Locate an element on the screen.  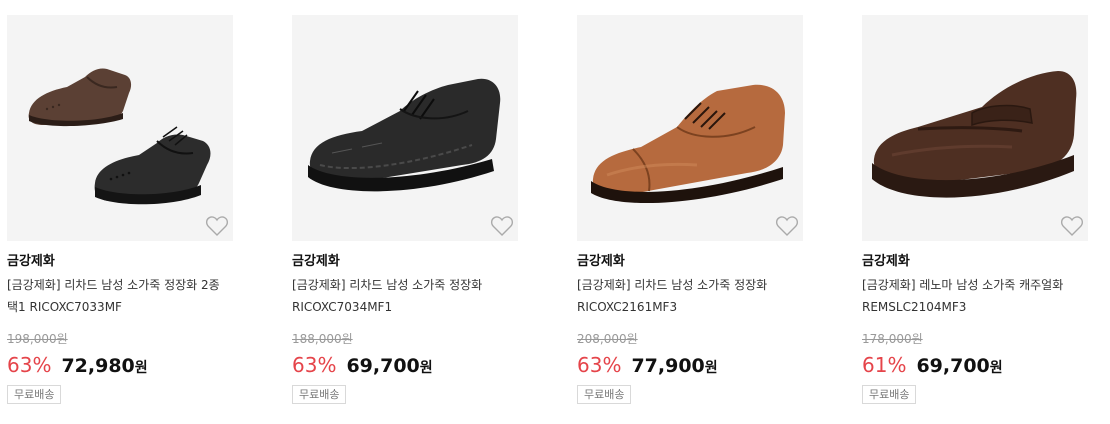
shoe-image-tan-captoe is located at coordinates (688, 144).